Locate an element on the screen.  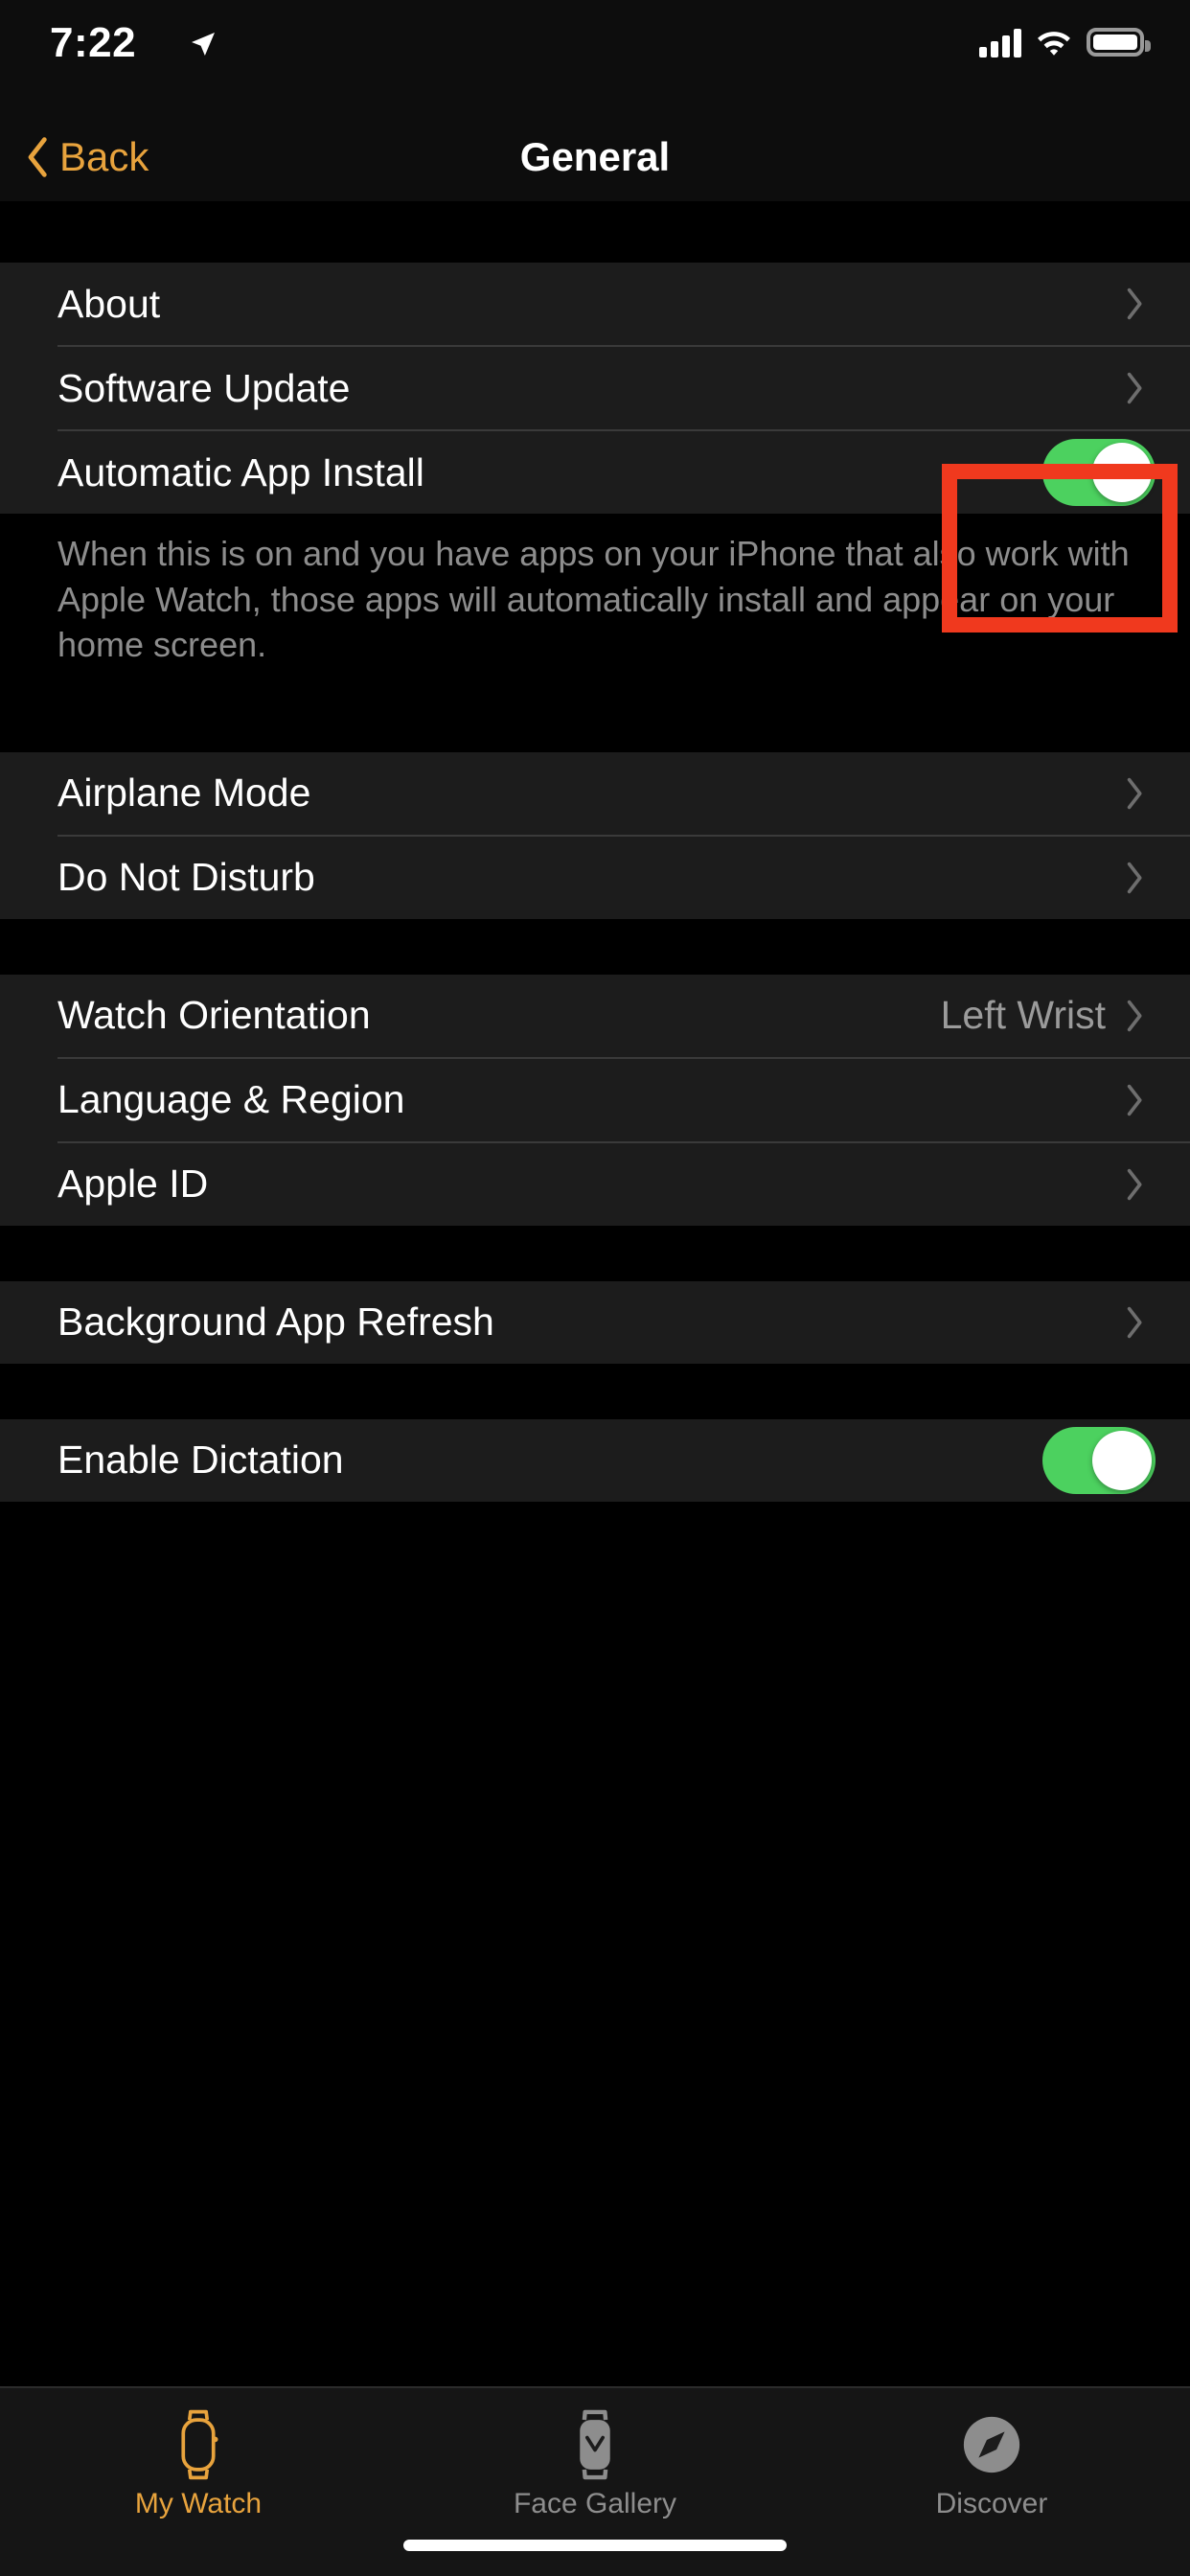
back-button: Back is located at coordinates (87, 157).